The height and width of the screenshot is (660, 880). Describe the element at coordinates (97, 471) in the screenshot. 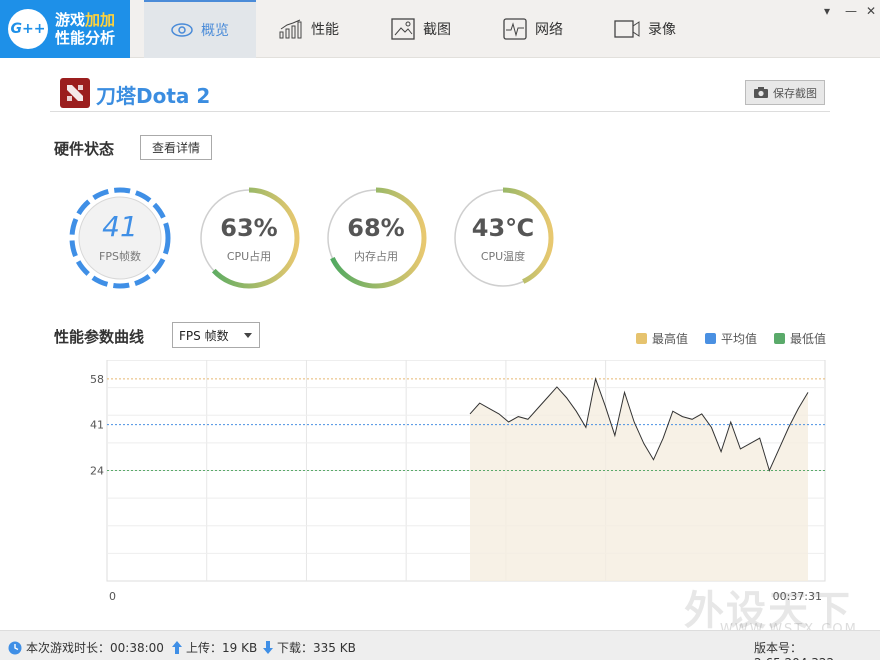

I see `chart-y-tick-label: 24` at that location.